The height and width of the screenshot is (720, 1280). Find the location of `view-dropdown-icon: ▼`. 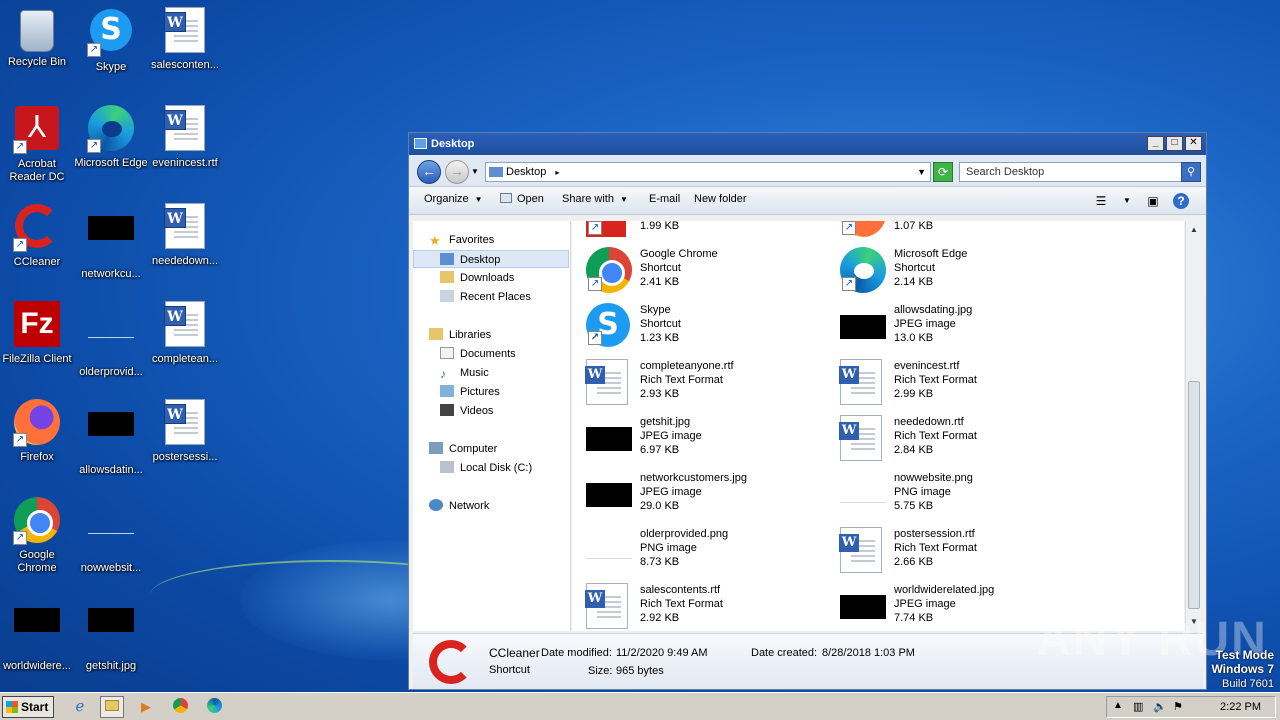

view-dropdown-icon: ▼ is located at coordinates (1127, 201).